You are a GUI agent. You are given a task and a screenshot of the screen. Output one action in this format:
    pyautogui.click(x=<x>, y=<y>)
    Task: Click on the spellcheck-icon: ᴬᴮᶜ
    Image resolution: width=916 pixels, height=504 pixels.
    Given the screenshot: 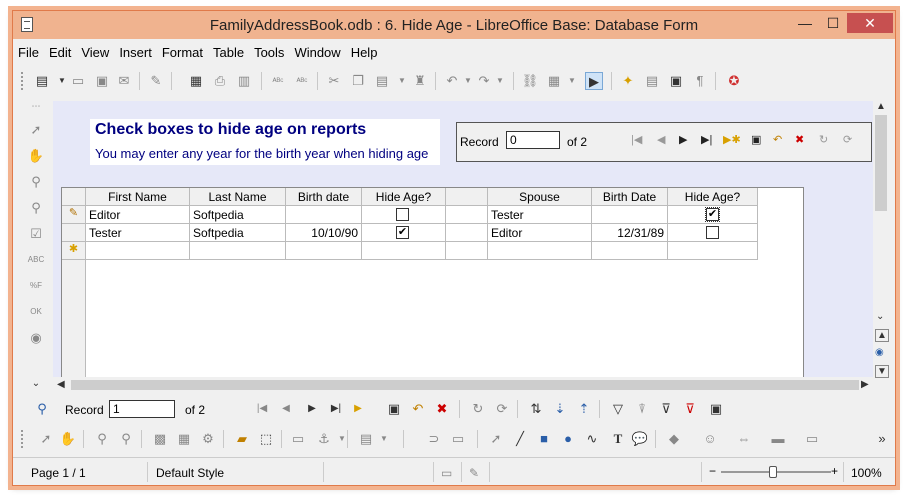 What is the action you would take?
    pyautogui.click(x=278, y=81)
    